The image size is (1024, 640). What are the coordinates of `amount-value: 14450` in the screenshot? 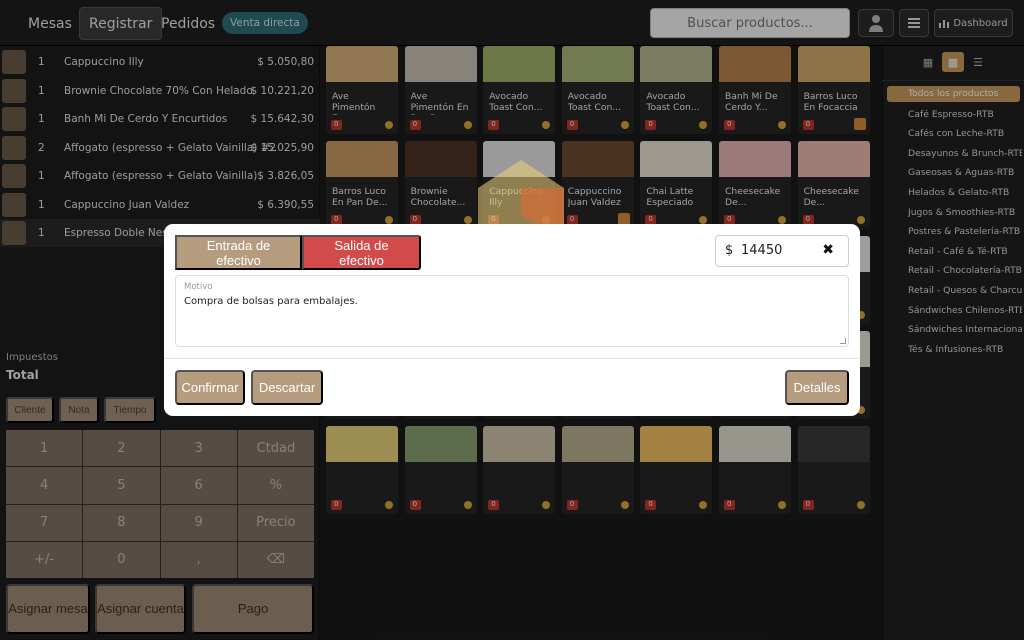 It's located at (762, 250).